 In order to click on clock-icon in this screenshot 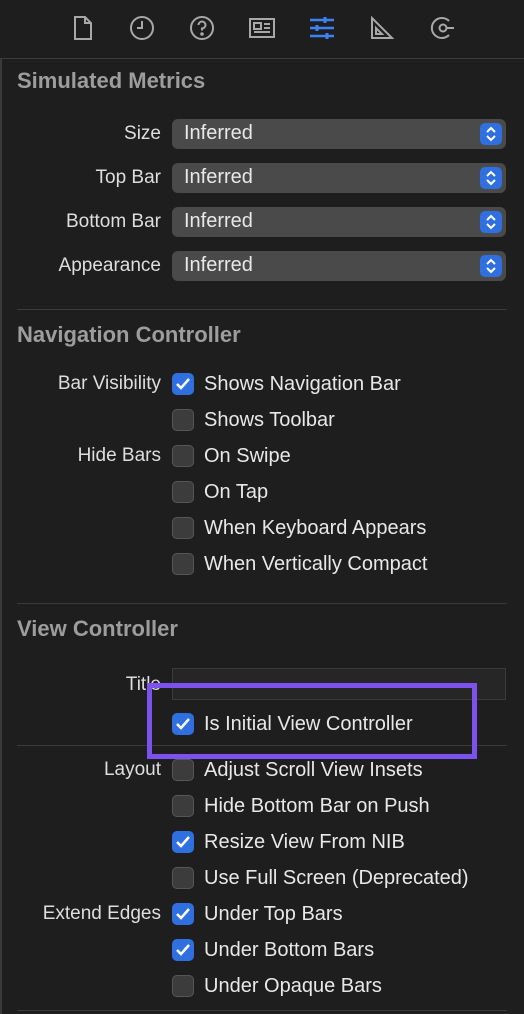, I will do `click(142, 28)`.